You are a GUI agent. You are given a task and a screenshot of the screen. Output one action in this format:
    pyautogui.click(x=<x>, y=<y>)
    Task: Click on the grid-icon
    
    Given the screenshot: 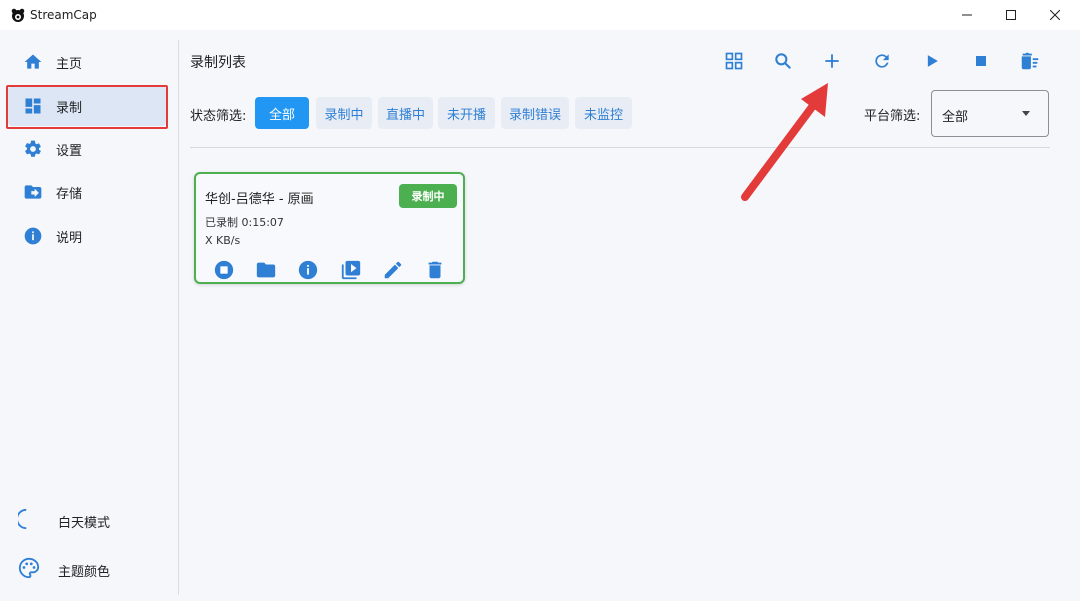 What is the action you would take?
    pyautogui.click(x=734, y=61)
    